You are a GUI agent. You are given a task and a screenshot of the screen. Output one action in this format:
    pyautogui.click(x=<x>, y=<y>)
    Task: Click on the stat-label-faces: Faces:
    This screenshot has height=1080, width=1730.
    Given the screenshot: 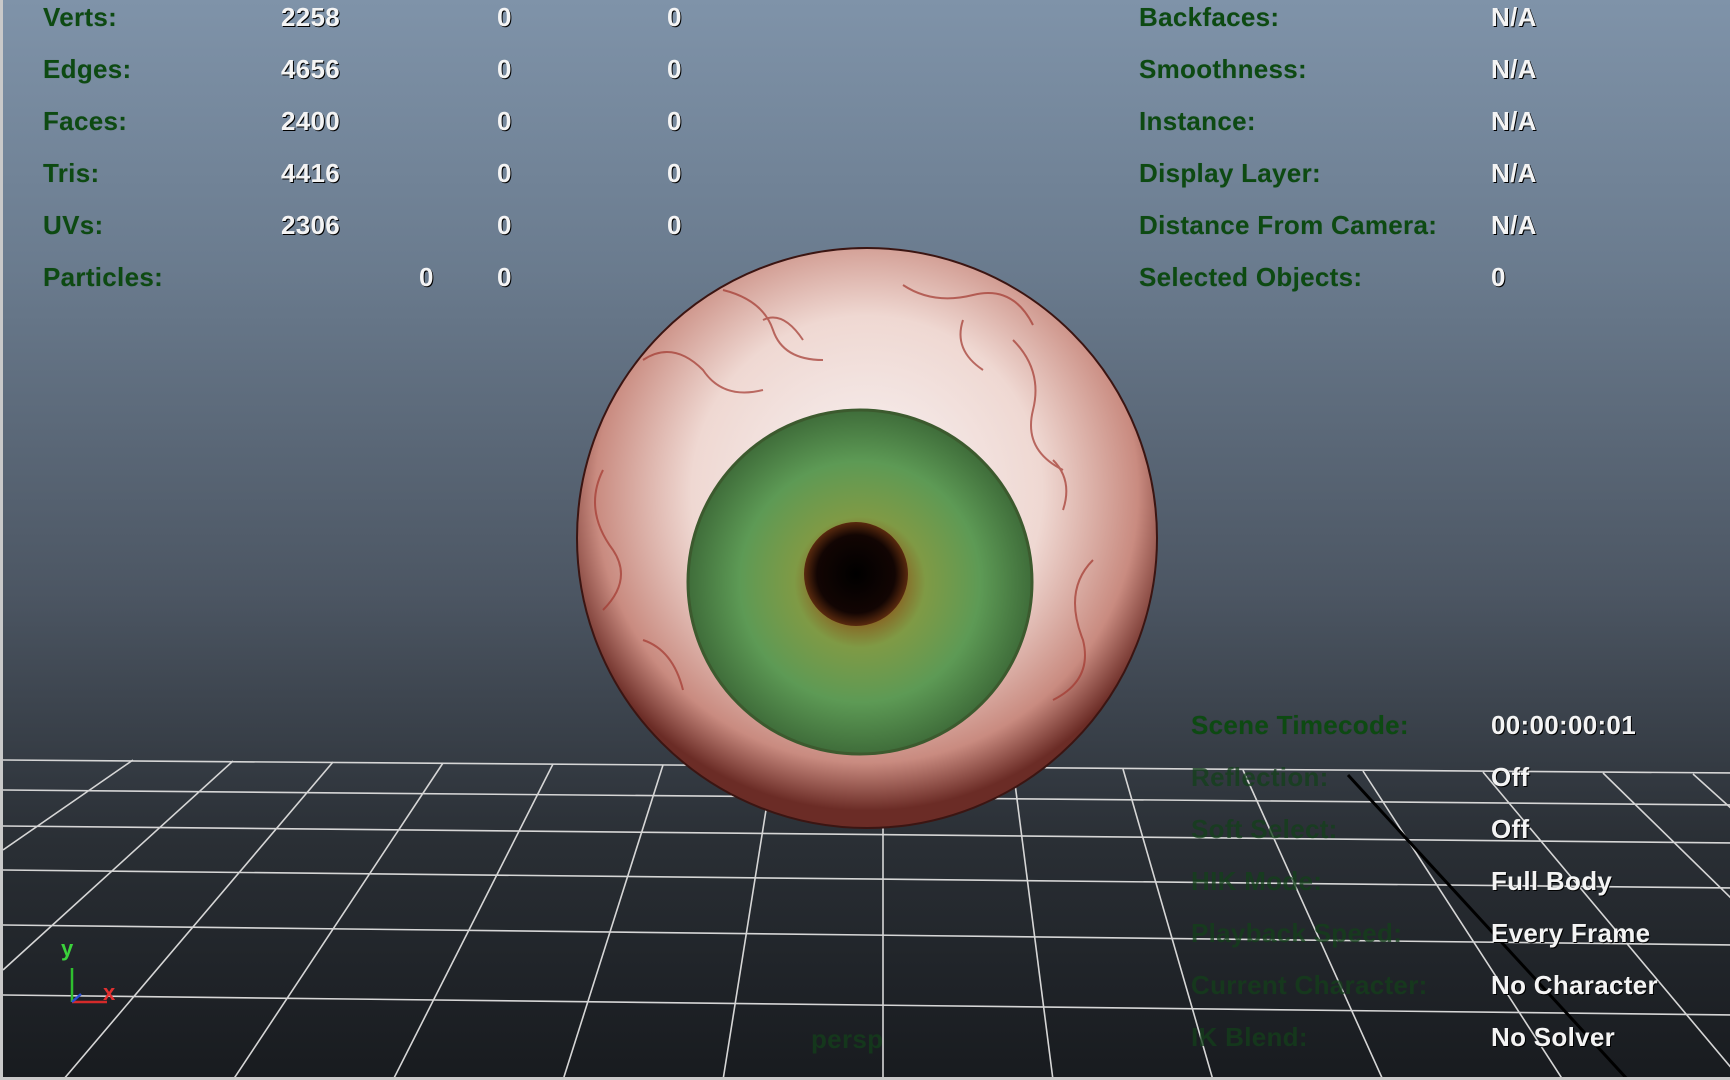 What is the action you would take?
    pyautogui.click(x=85, y=121)
    